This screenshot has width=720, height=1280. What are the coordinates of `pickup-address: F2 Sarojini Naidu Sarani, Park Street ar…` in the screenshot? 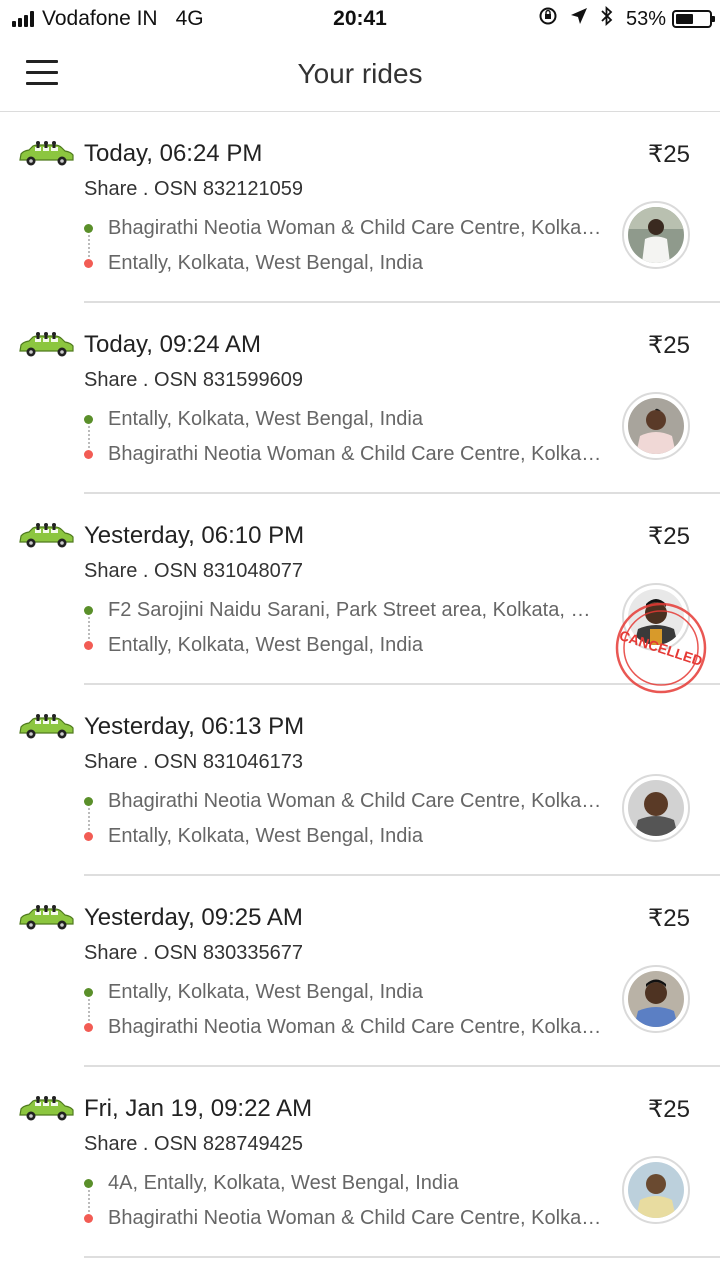 It's located at (355, 610).